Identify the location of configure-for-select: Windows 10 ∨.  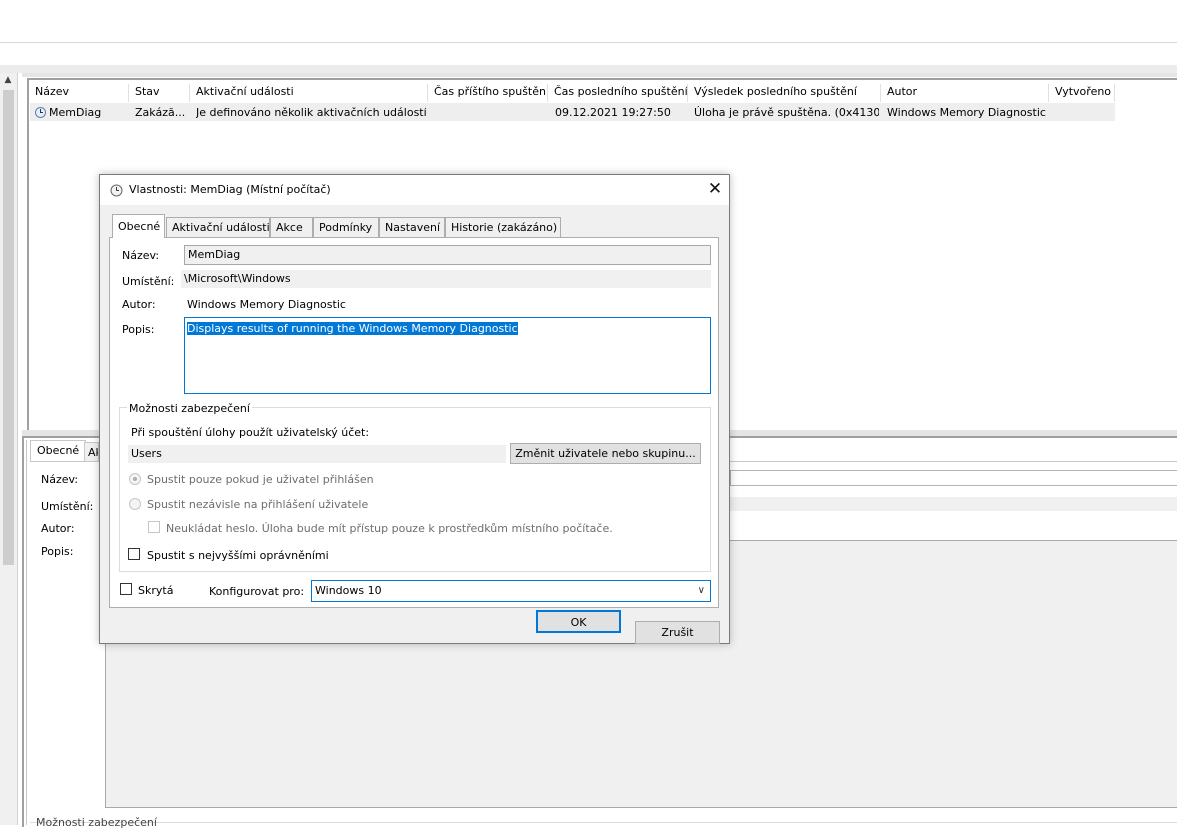
(511, 591).